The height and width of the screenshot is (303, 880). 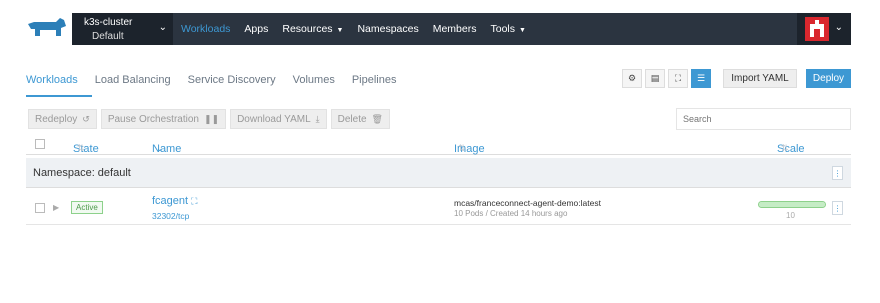 What do you see at coordinates (52, 82) in the screenshot?
I see `tab-workloads: Workloads` at bounding box center [52, 82].